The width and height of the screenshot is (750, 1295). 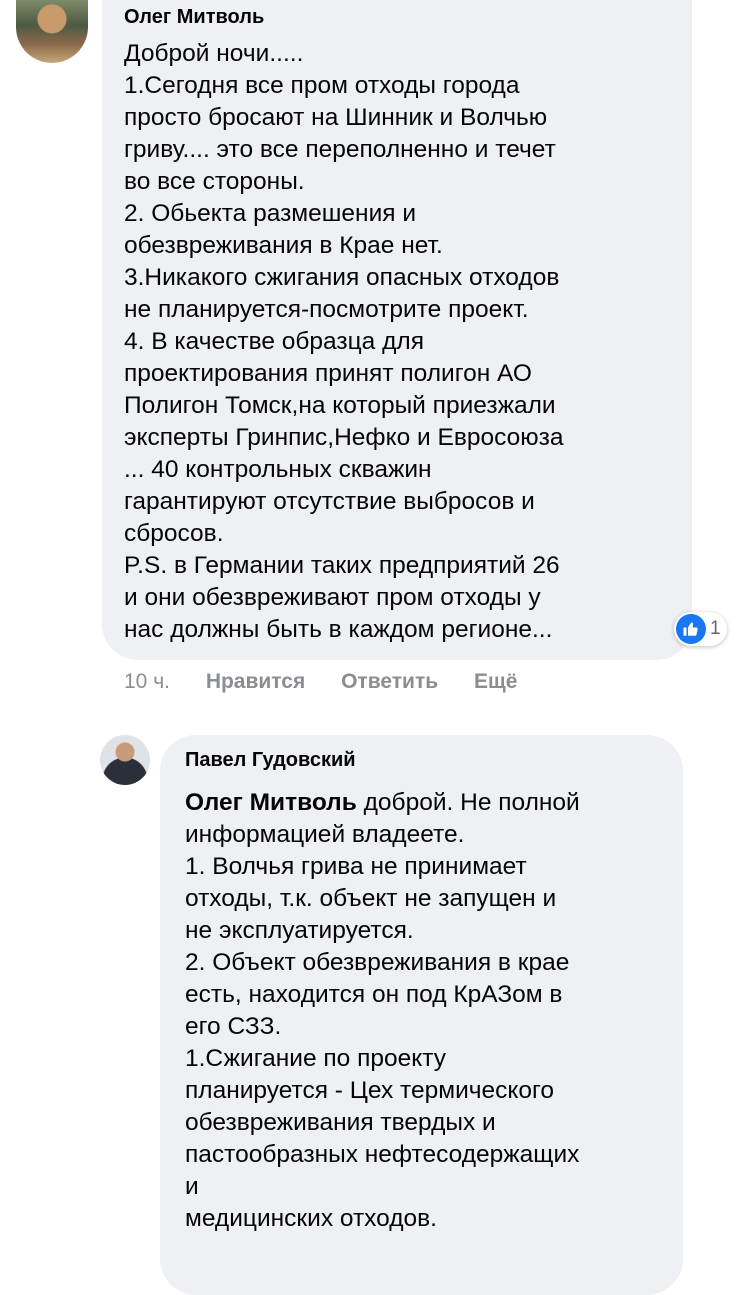 I want to click on mention-link: Олег Митволь, so click(x=271, y=802).